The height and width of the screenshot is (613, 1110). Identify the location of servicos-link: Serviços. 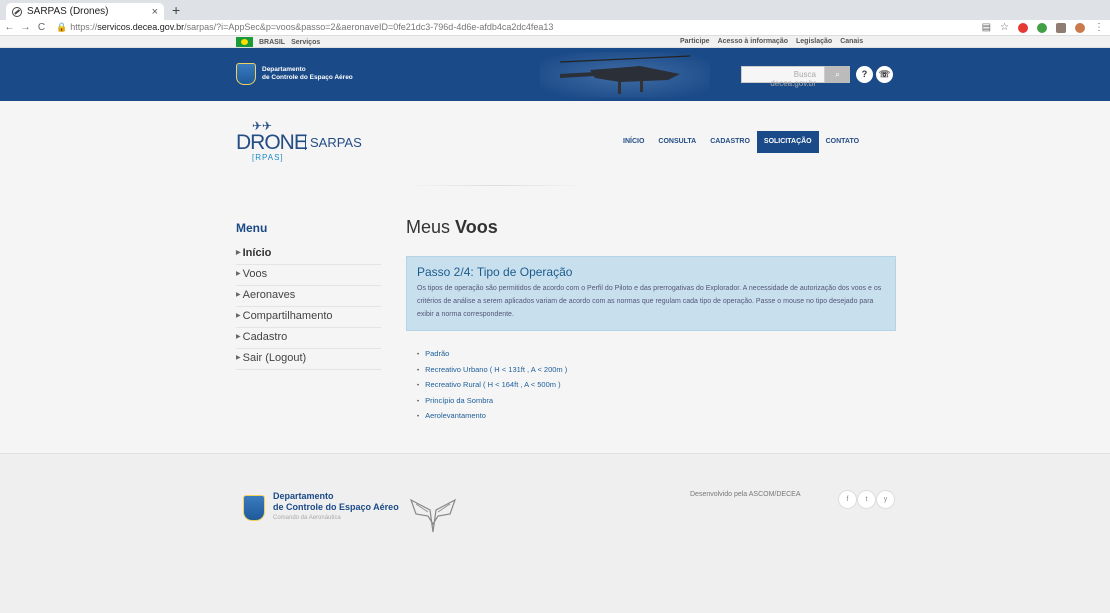
(305, 42).